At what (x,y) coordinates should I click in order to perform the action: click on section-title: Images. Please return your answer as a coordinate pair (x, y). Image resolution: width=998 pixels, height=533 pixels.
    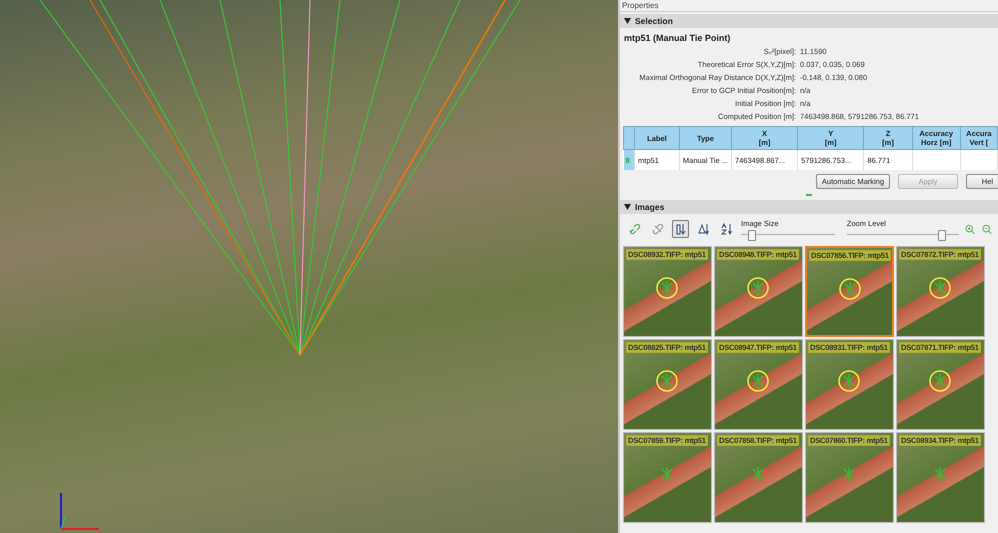
    Looking at the image, I should click on (649, 207).